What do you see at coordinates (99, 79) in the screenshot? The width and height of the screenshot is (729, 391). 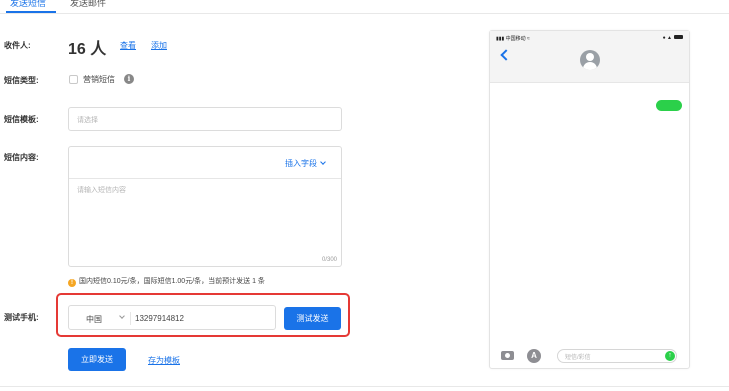 I see `marketing-sms-label: 营销短信` at bounding box center [99, 79].